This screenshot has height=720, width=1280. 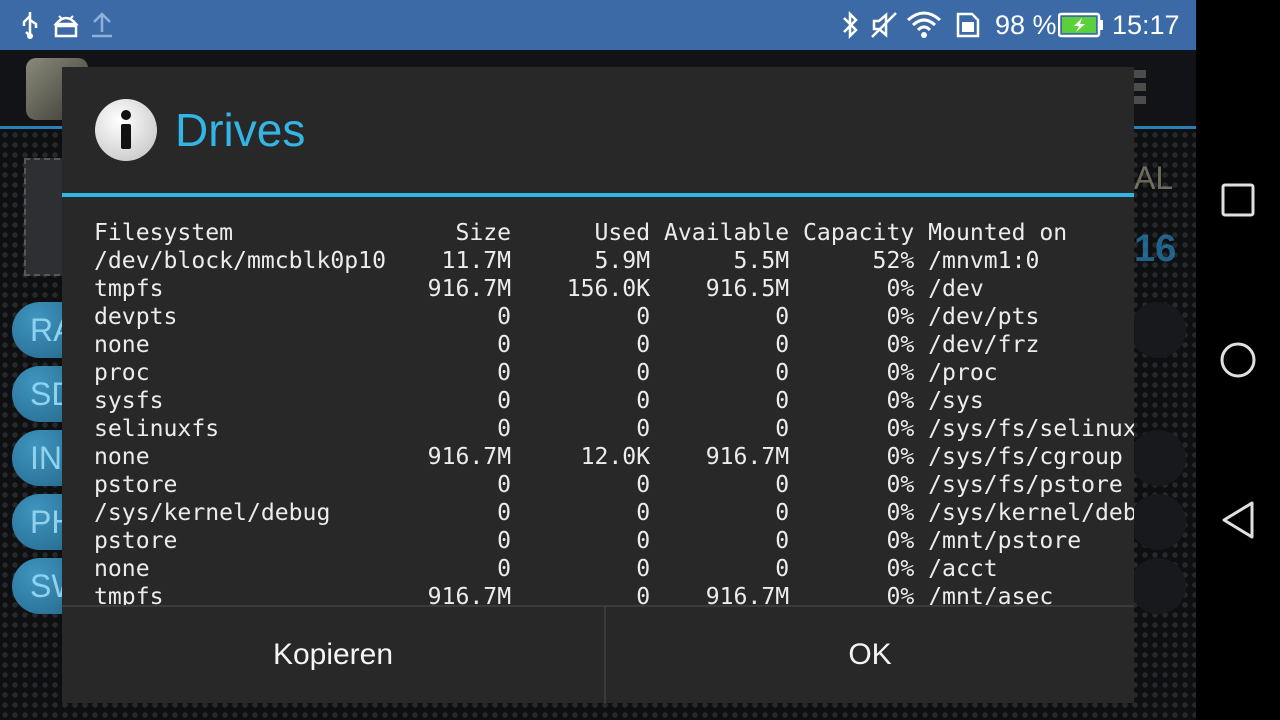 What do you see at coordinates (614, 317) in the screenshot?
I see `table-row: devpts 0 0 0 0% /dev/pts` at bounding box center [614, 317].